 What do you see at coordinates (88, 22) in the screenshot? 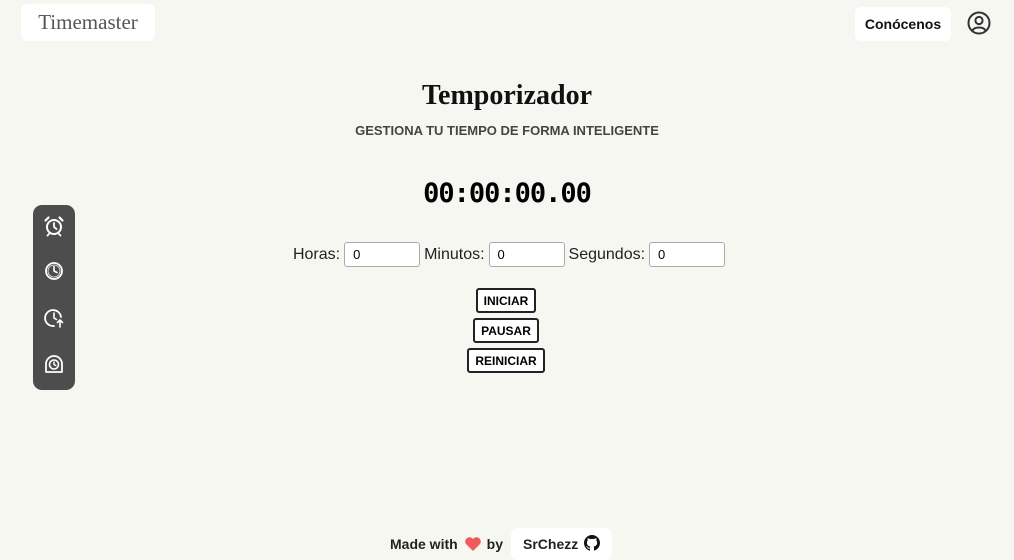
I see `app-logo: Timemaster` at bounding box center [88, 22].